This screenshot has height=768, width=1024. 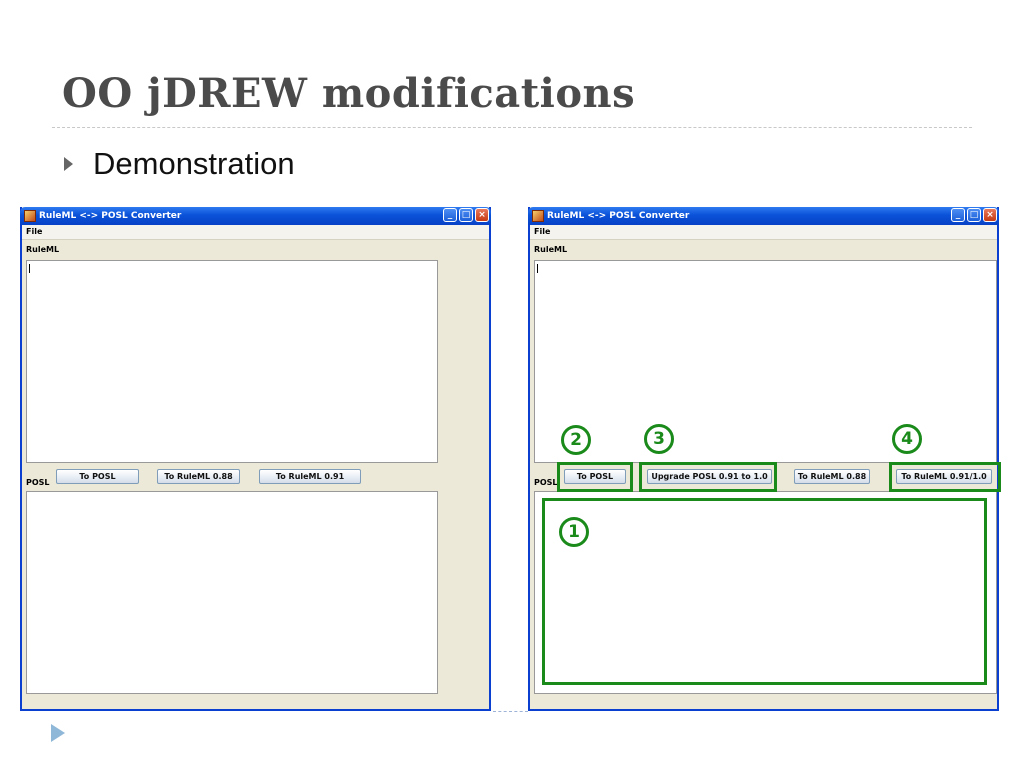 What do you see at coordinates (659, 439) in the screenshot?
I see `annotation-number-3: 3` at bounding box center [659, 439].